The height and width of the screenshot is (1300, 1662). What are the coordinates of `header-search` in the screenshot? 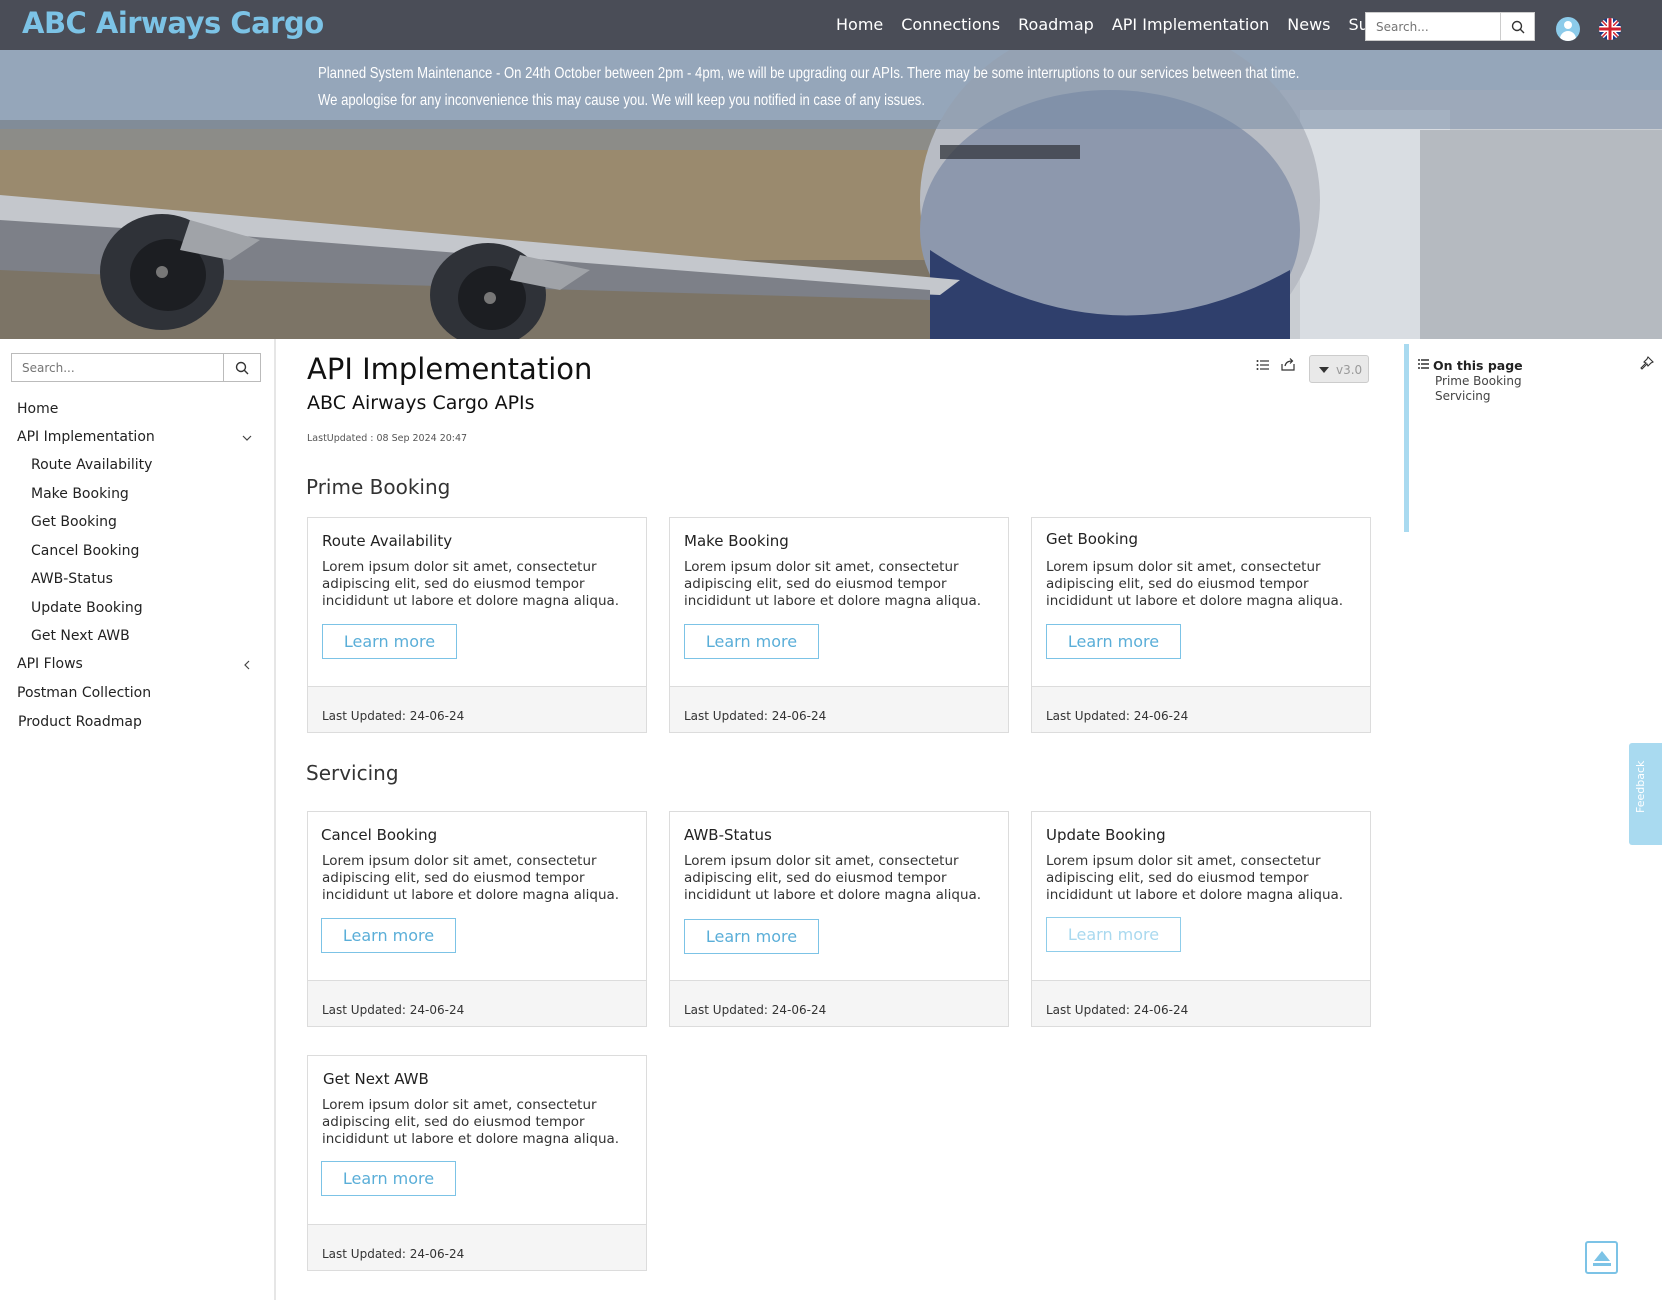 It's located at (1450, 26).